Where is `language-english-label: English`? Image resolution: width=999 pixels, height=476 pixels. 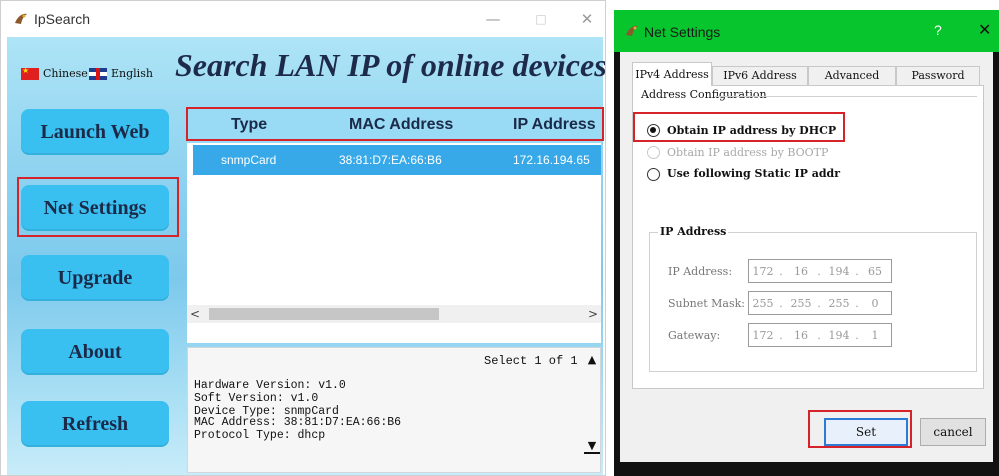
language-english-label: English is located at coordinates (132, 73).